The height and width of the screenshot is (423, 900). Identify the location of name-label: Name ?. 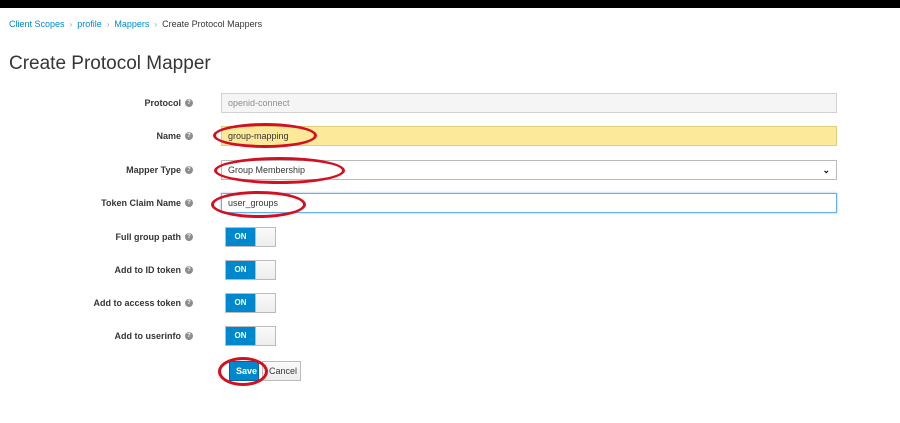
(174, 136).